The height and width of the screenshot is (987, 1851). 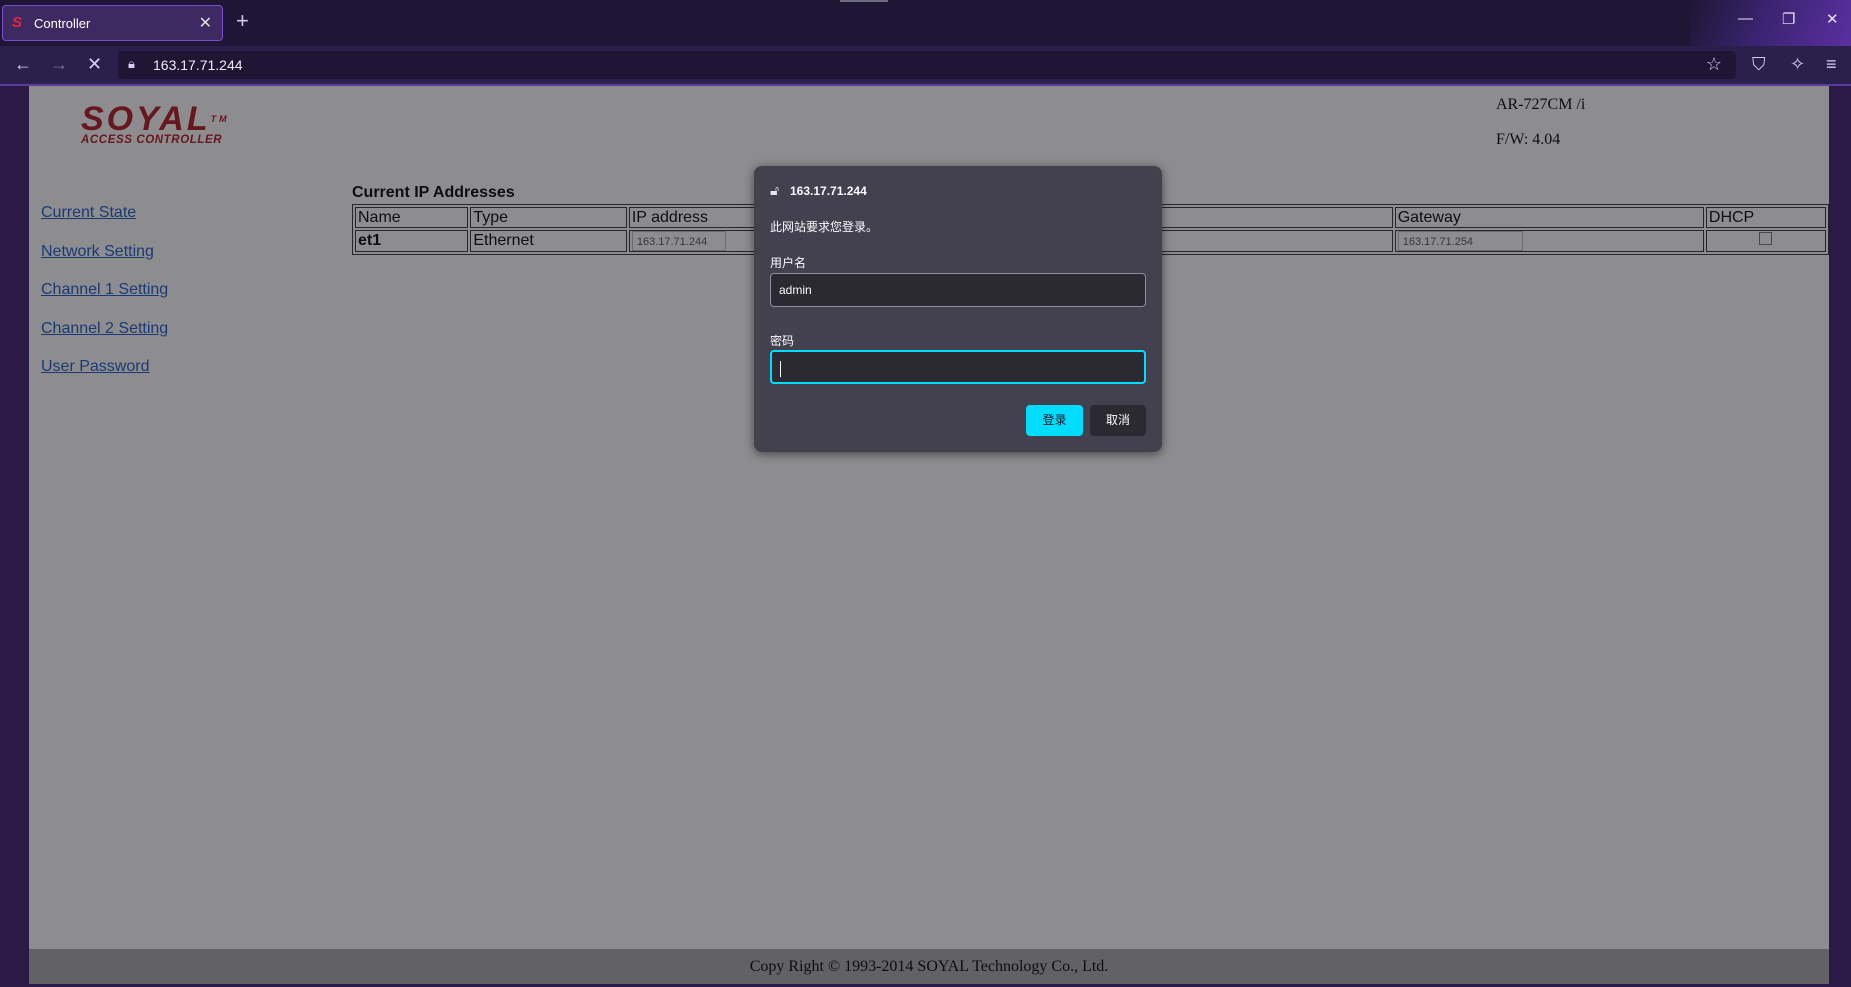 What do you see at coordinates (59, 64) in the screenshot?
I see `forward-arrow-icon: →` at bounding box center [59, 64].